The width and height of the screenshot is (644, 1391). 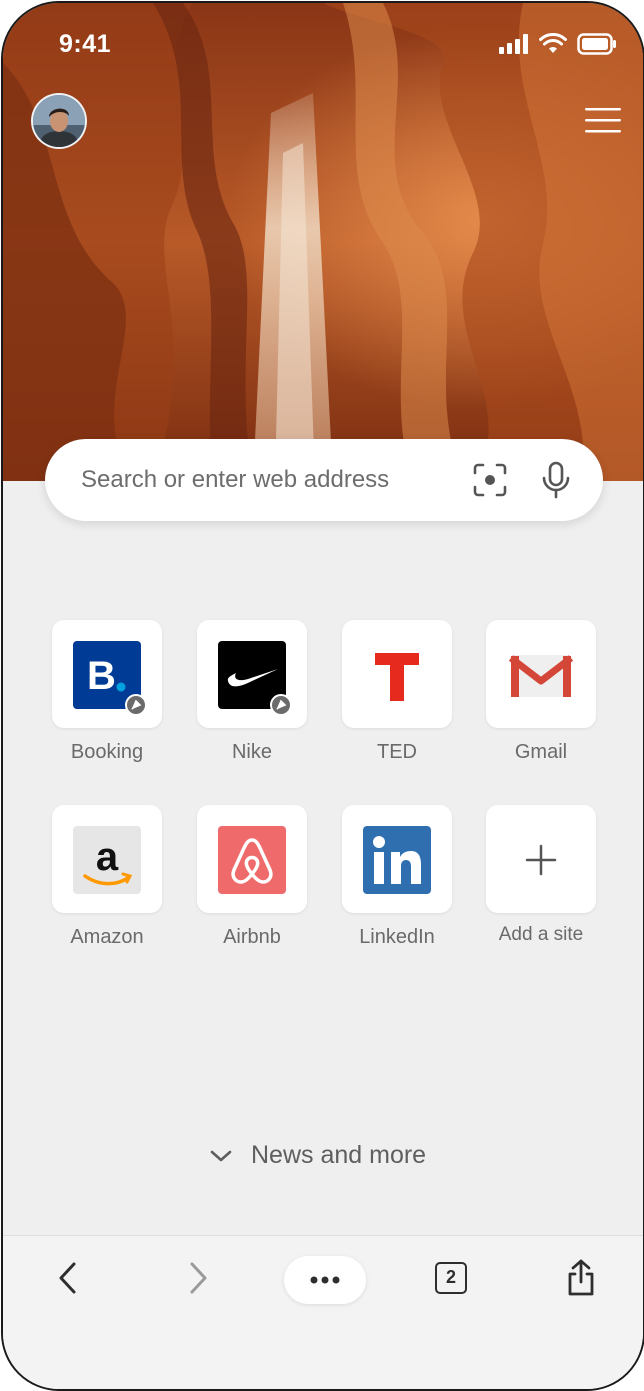 I want to click on top-site-linkedin, so click(x=397, y=859).